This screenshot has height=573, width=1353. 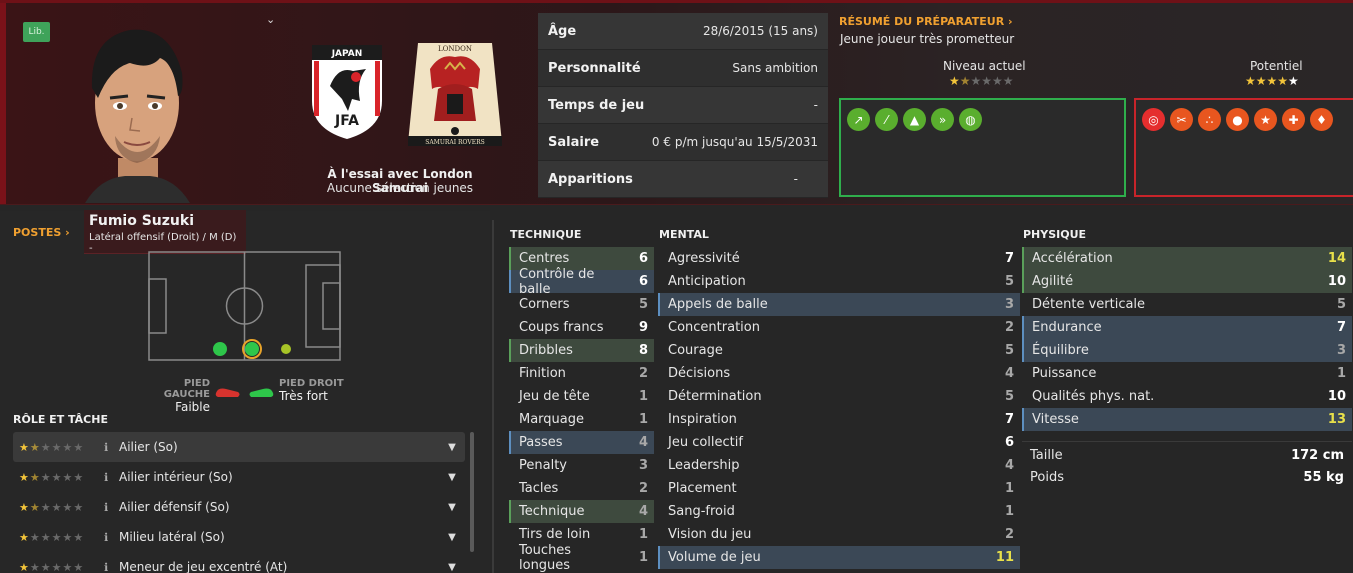 I want to click on attribute-row: Corners 5, so click(x=581, y=304).